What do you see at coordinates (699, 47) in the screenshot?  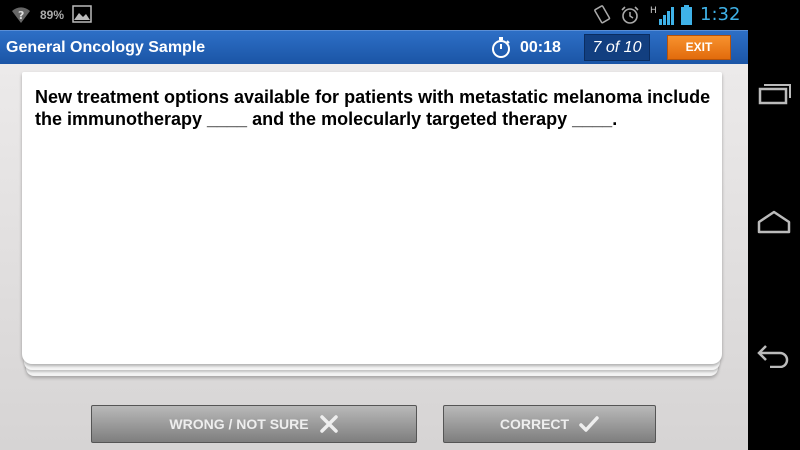 I see `exit-button: EXIT` at bounding box center [699, 47].